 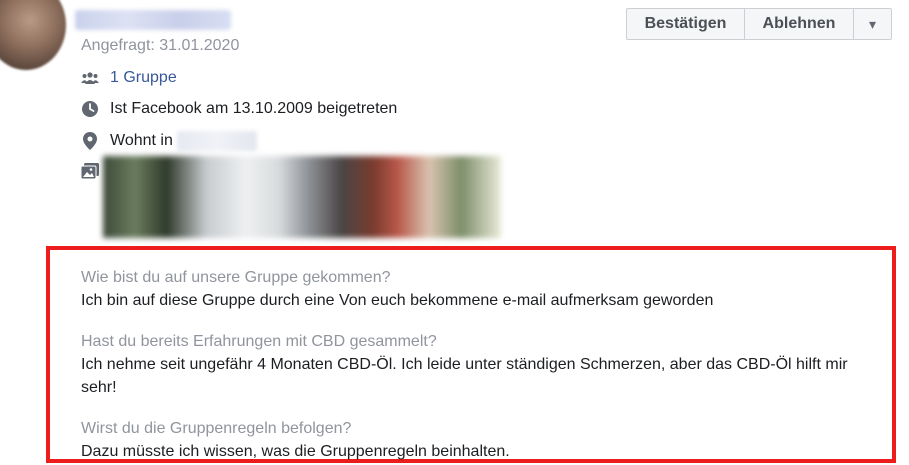 I want to click on location-blurred, so click(x=216, y=141).